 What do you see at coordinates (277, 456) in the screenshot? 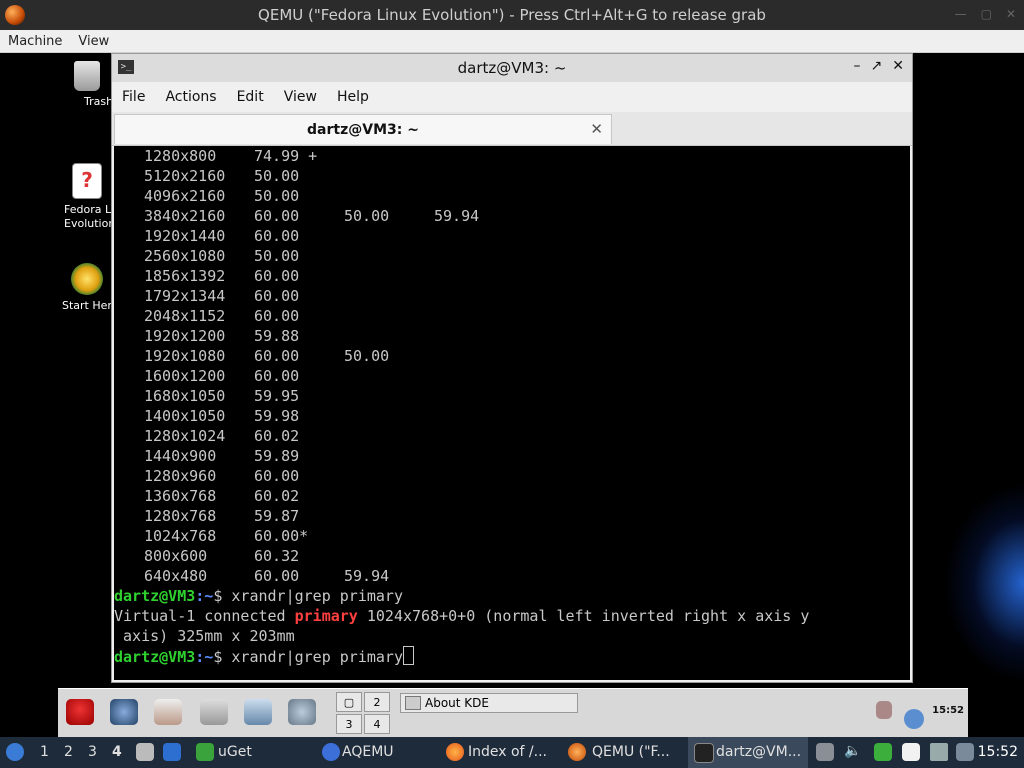
I see `mode-refresh-rate: 59.89` at bounding box center [277, 456].